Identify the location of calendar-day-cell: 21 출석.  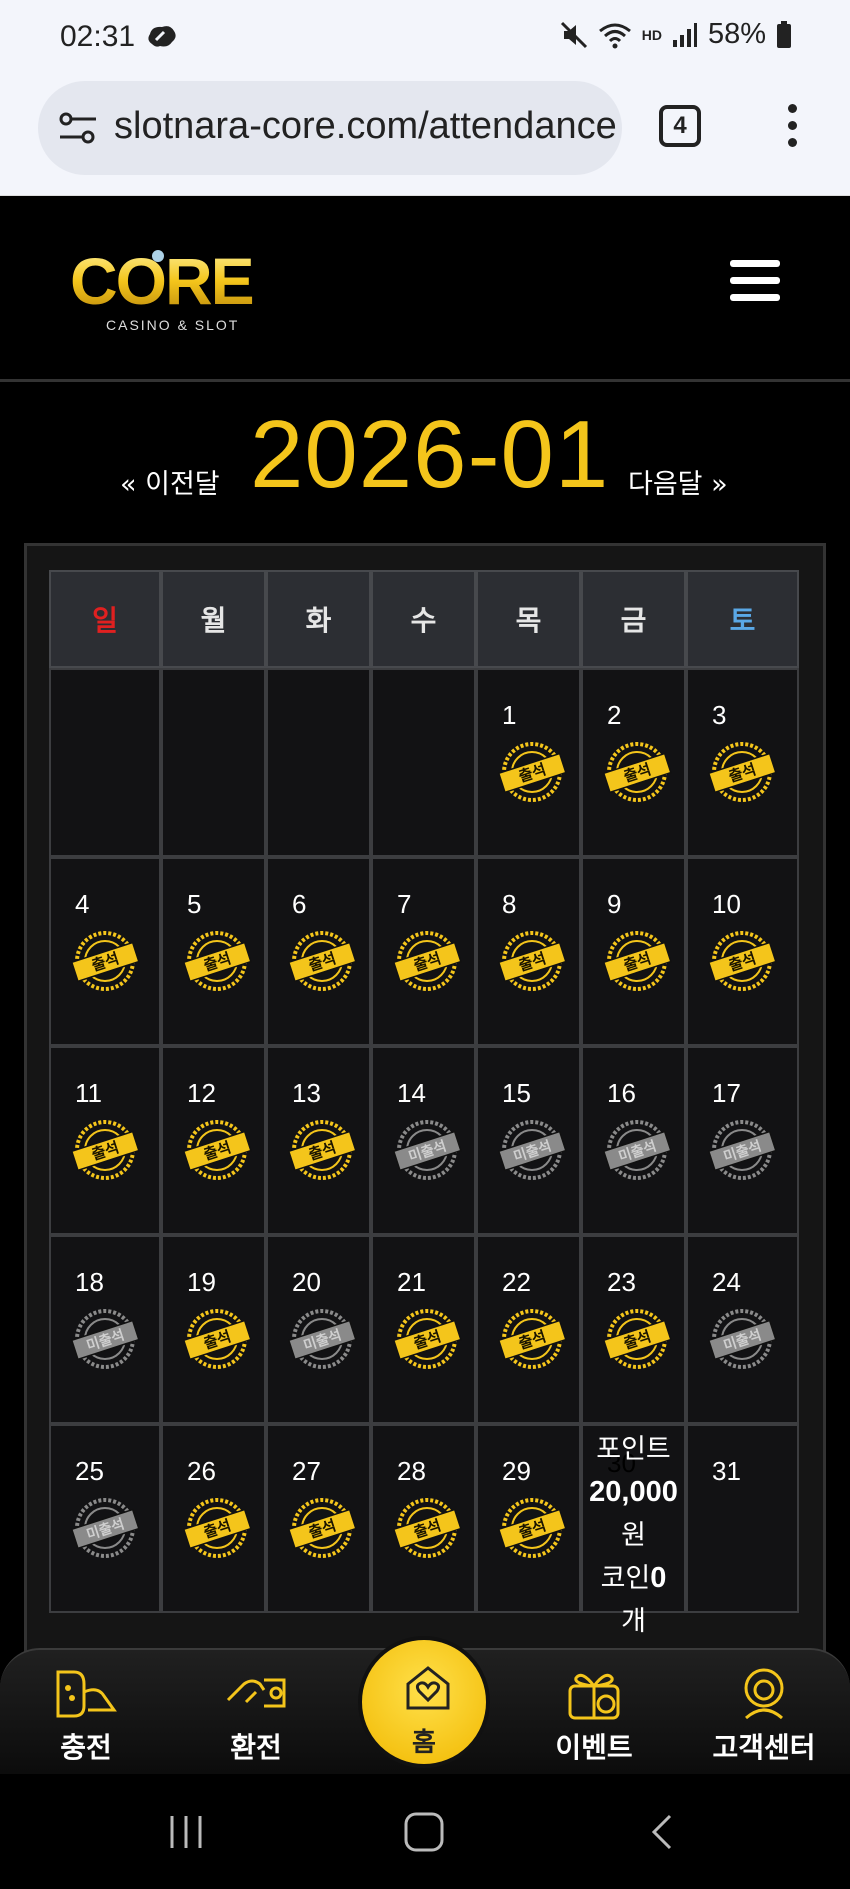
(423, 1329).